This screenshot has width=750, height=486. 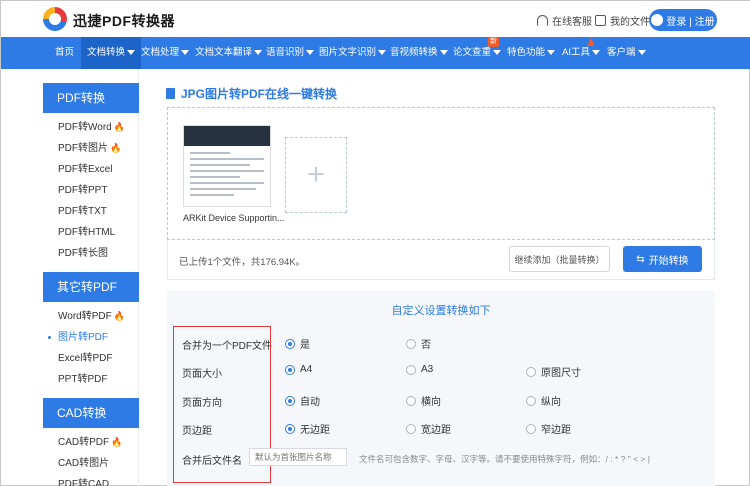 I want to click on nav-item: 客户端, so click(x=626, y=53).